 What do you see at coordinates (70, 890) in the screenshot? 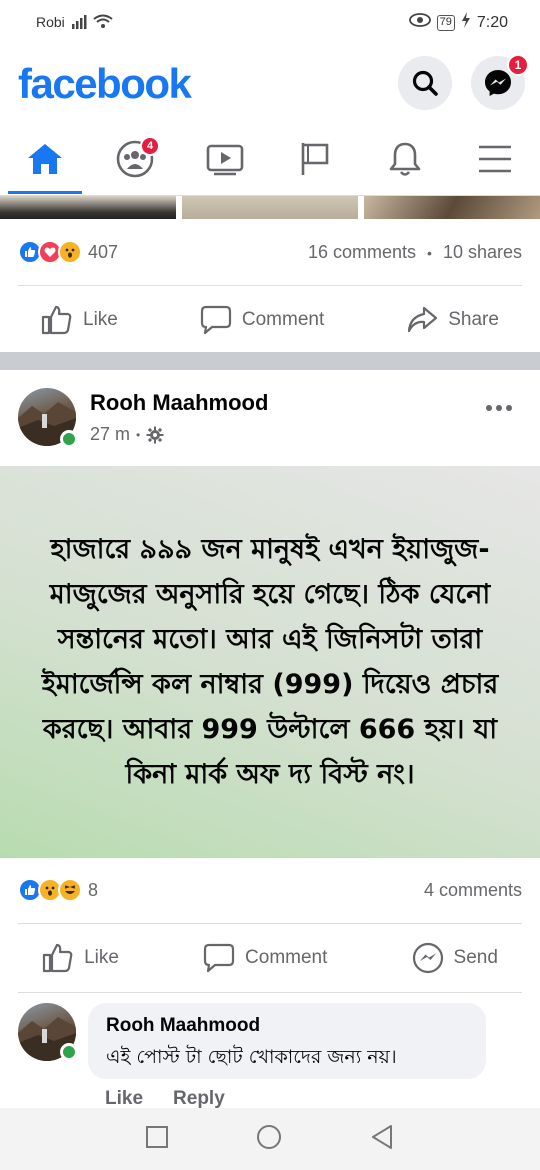
I see `haha-reaction-icon` at bounding box center [70, 890].